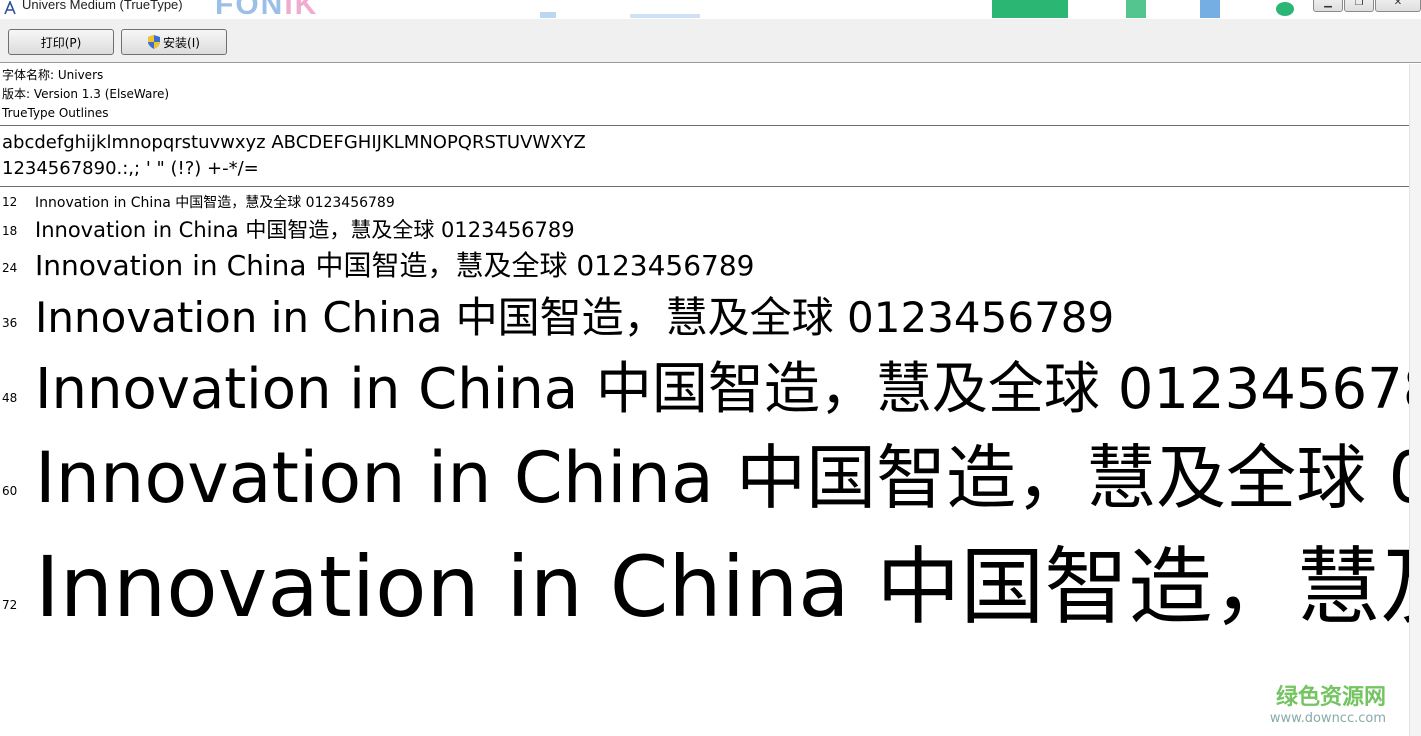 The width and height of the screenshot is (1421, 736). I want to click on font-version: 版本: Version 1.3 (ElseWare), so click(86, 94).